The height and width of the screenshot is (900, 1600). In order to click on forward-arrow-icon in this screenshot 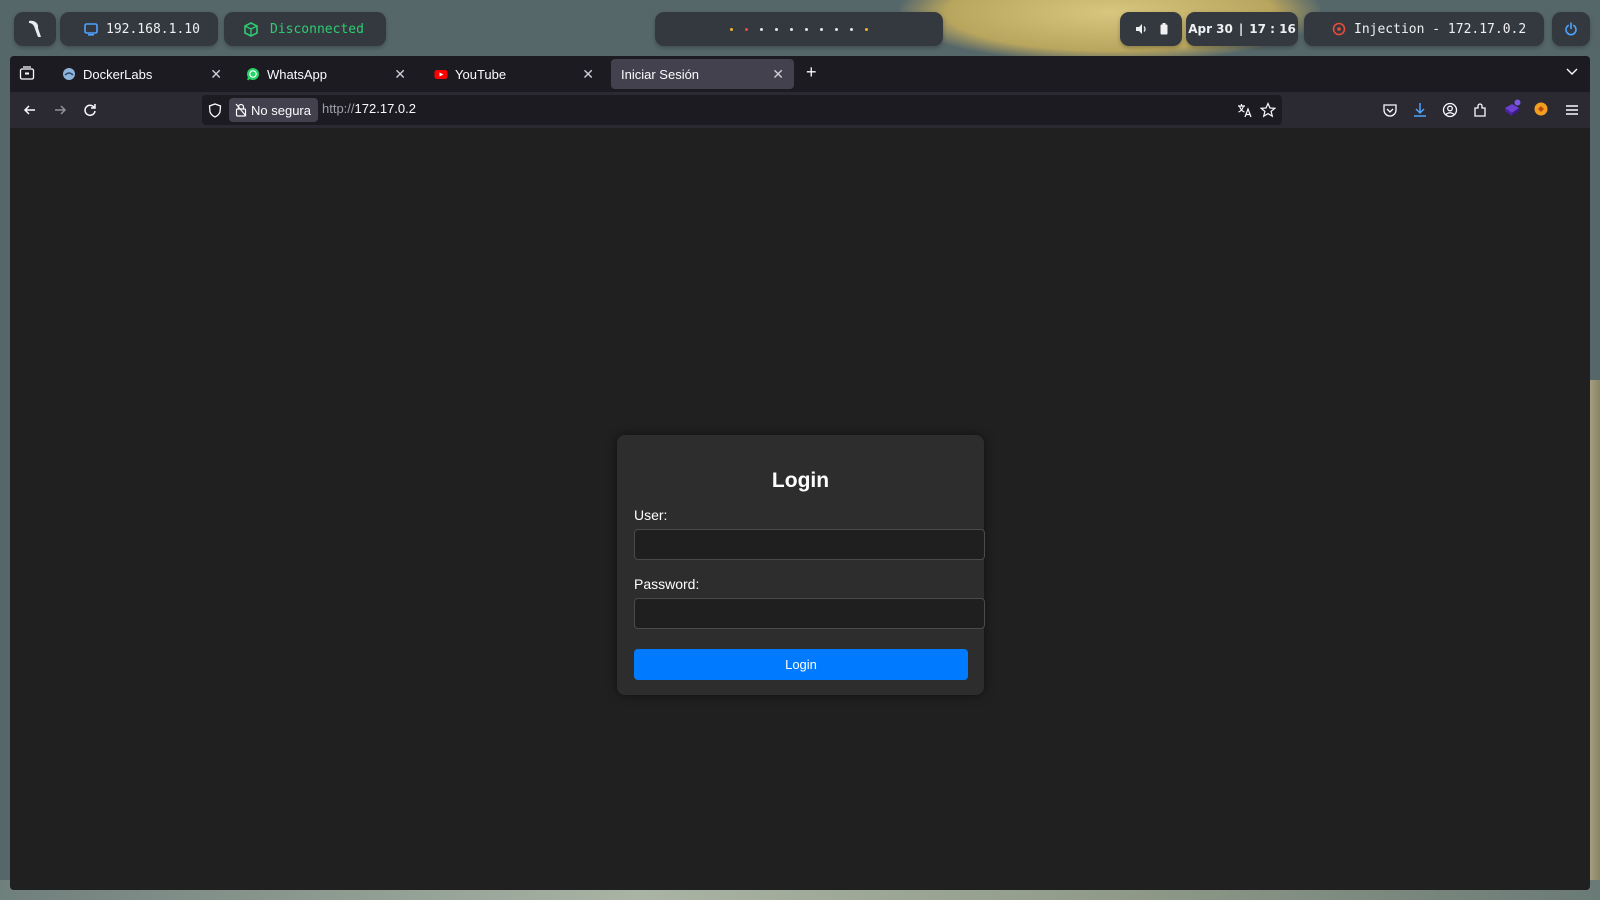, I will do `click(61, 110)`.